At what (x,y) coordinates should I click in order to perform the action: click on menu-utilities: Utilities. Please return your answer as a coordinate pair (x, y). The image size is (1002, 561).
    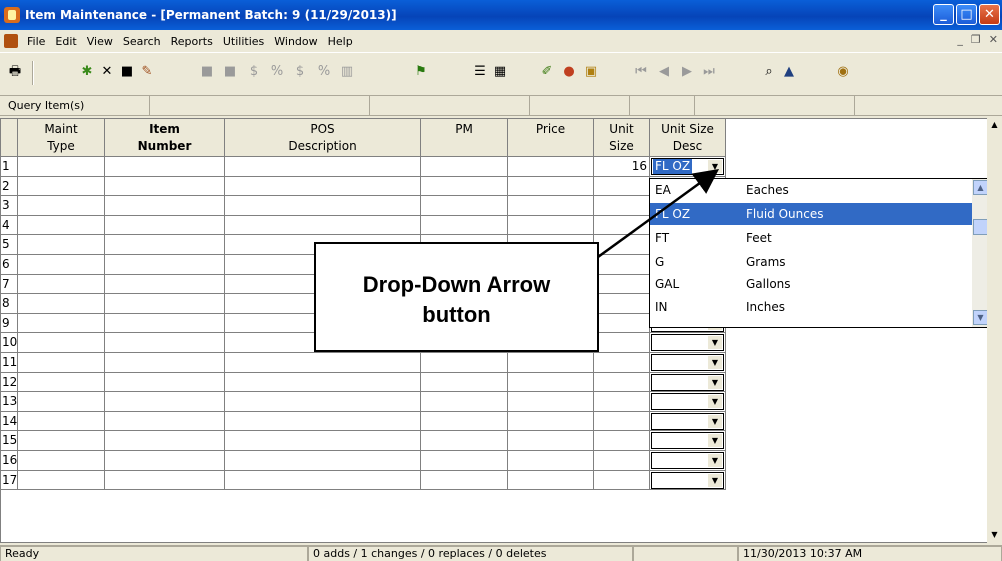
    Looking at the image, I should click on (243, 41).